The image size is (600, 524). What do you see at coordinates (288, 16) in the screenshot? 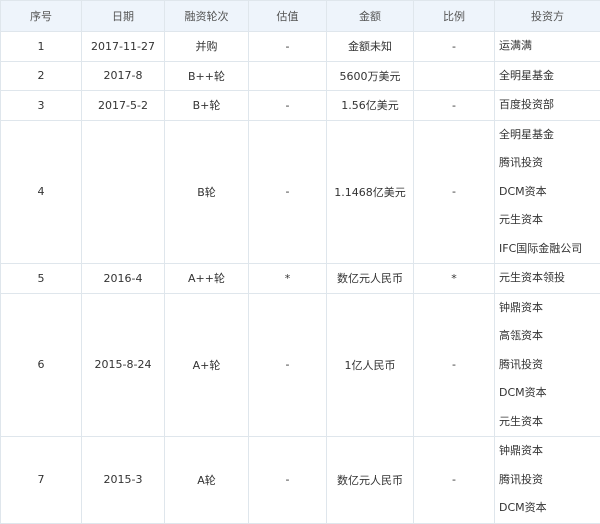
I see `header-valuation: 估值` at bounding box center [288, 16].